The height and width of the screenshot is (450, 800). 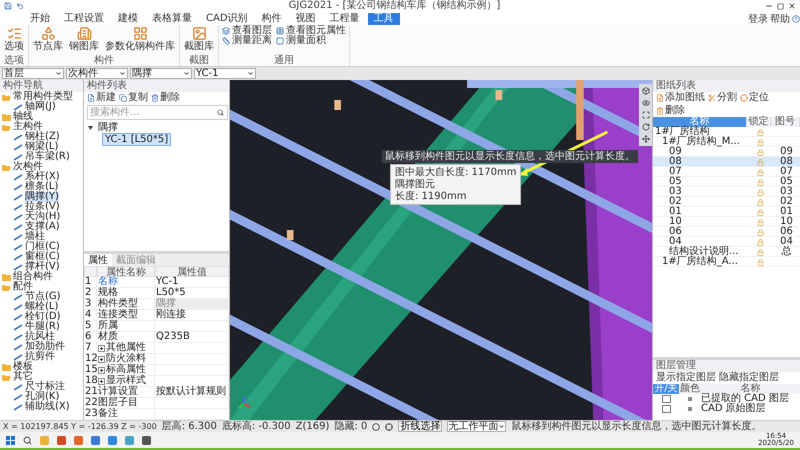 I want to click on drawing-row: 10 10, so click(x=726, y=222).